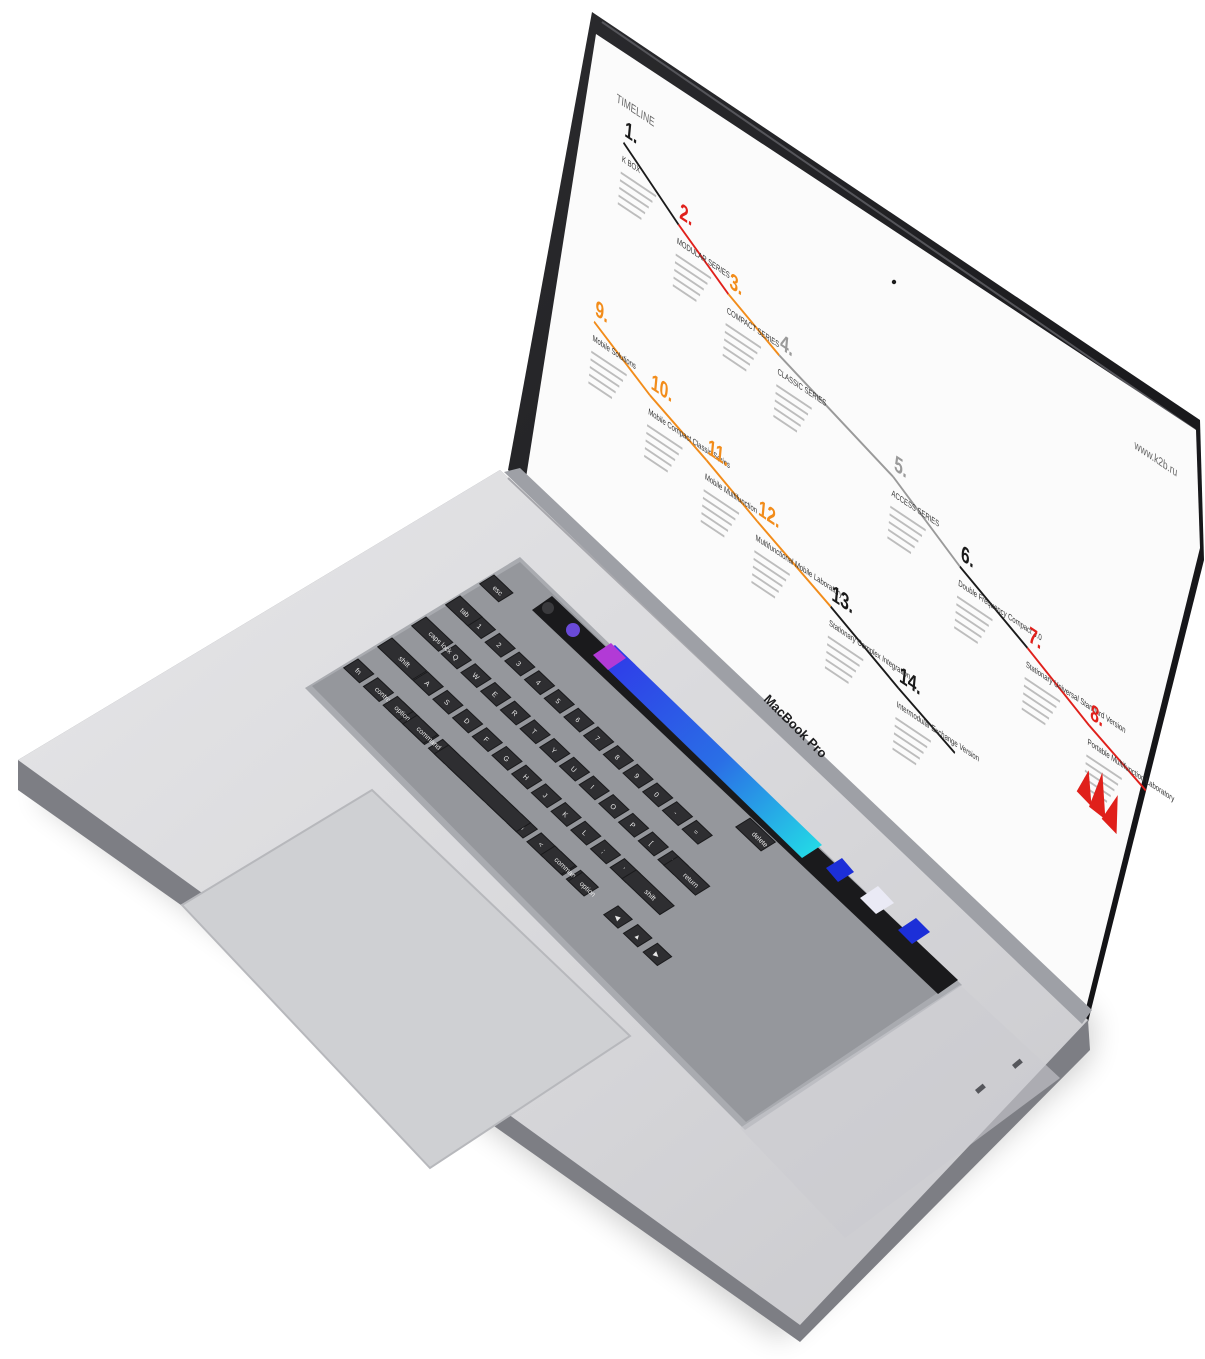 The width and height of the screenshot is (1205, 1359). What do you see at coordinates (894, 282) in the screenshot?
I see `camera-icon` at bounding box center [894, 282].